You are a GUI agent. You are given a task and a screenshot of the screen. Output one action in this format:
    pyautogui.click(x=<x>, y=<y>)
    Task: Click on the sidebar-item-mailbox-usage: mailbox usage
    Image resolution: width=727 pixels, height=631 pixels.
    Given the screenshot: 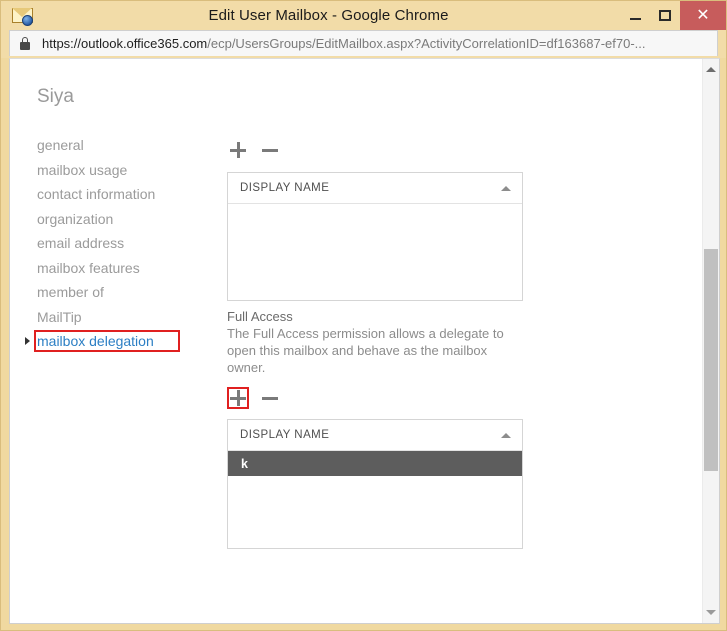 What is the action you would take?
    pyautogui.click(x=124, y=170)
    